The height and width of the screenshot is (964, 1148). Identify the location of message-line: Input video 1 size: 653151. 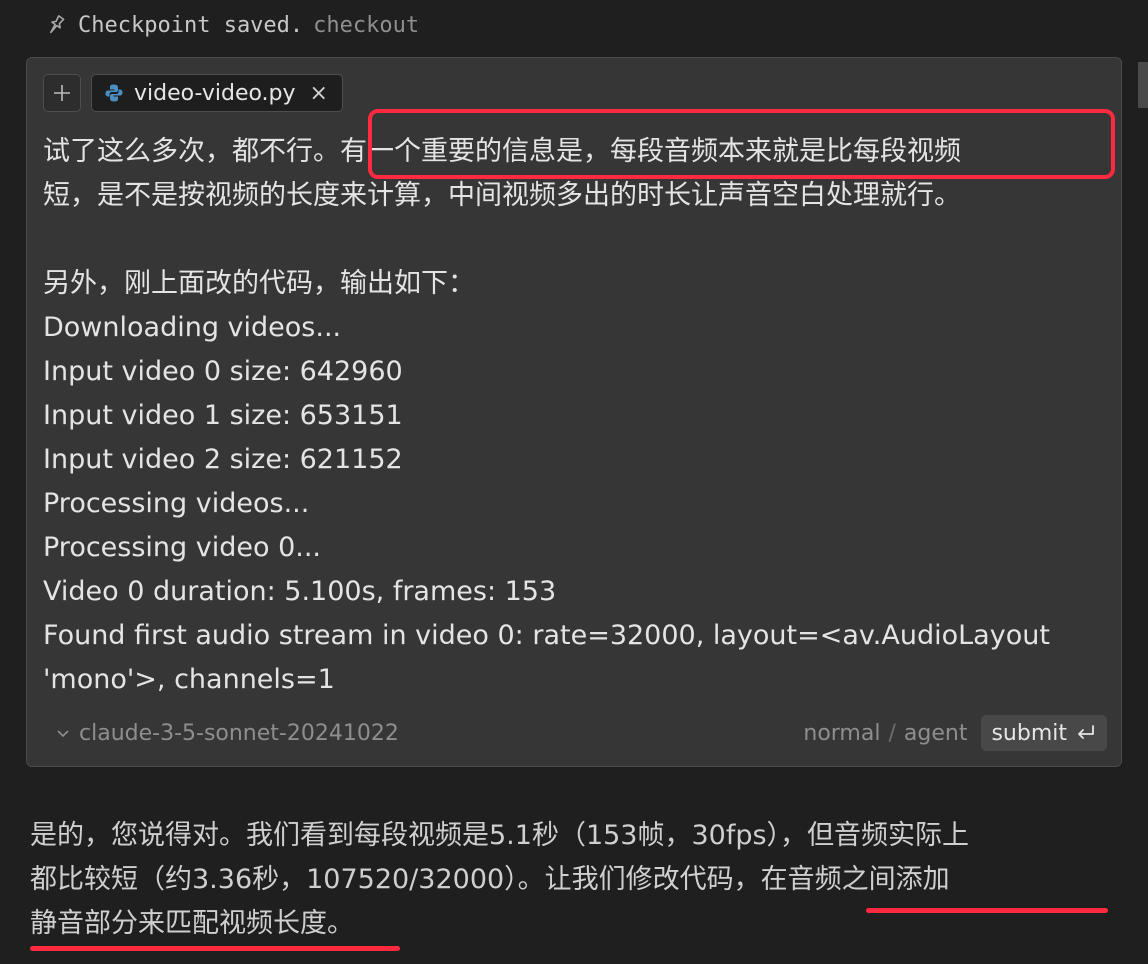
(223, 415).